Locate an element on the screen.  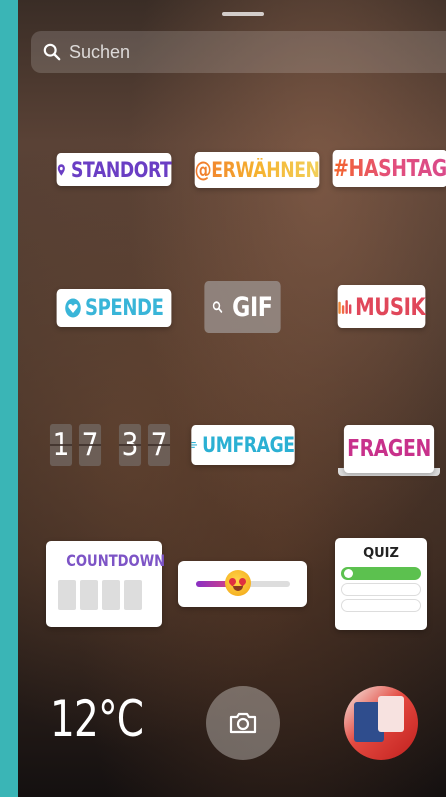
hashtag-label: #HASHTAG is located at coordinates (389, 168).